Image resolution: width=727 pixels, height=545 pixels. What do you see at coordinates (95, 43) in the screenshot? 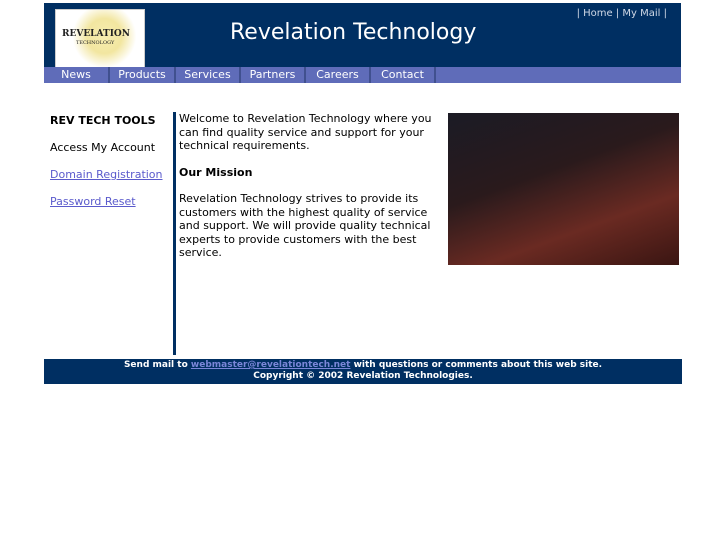
I see `logo-subtext: TECHNOLOGY` at bounding box center [95, 43].